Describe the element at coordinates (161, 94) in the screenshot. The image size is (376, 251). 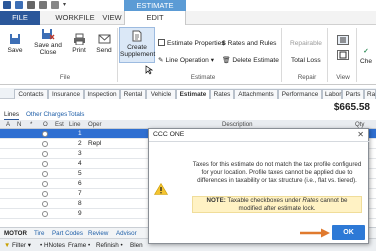
I see `nav-tab-vehicle: Vehicle` at that location.